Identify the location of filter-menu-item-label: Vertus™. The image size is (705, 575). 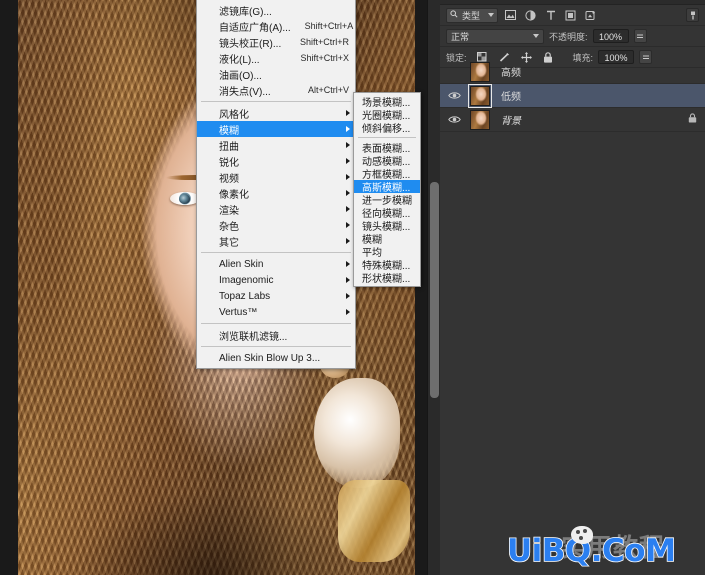
(238, 312).